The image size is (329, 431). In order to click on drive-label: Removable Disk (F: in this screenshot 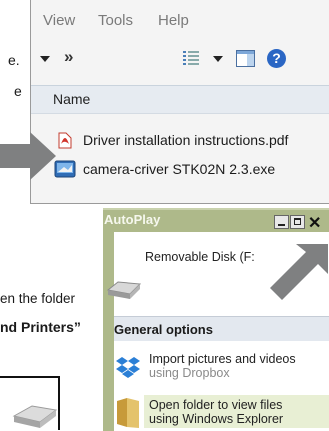, I will do `click(200, 257)`.